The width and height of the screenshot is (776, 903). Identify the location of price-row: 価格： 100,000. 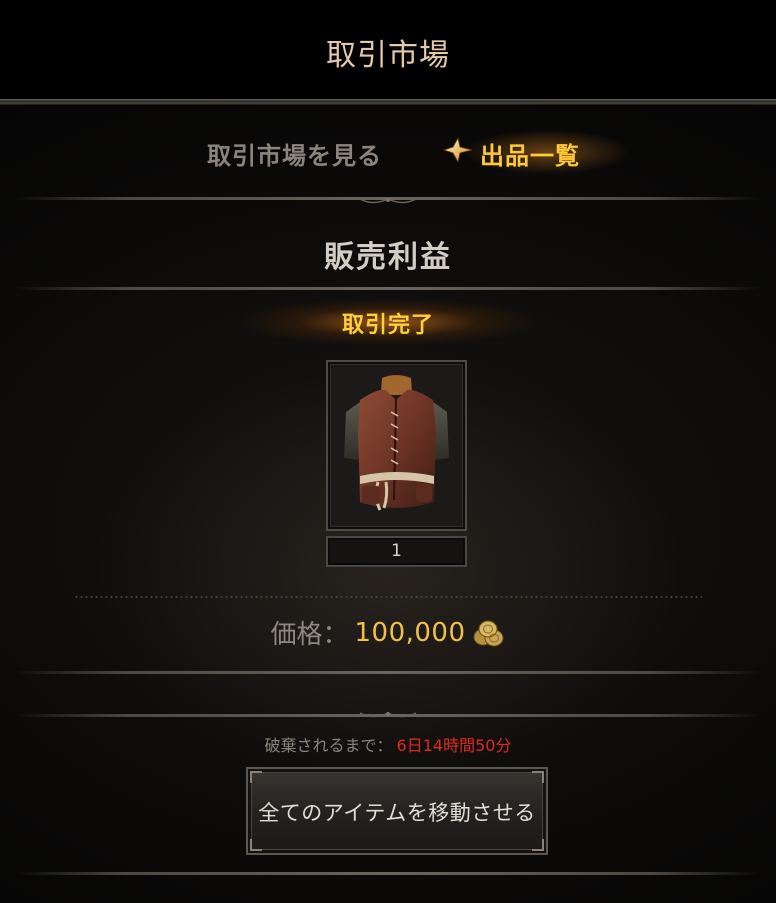
(388, 634).